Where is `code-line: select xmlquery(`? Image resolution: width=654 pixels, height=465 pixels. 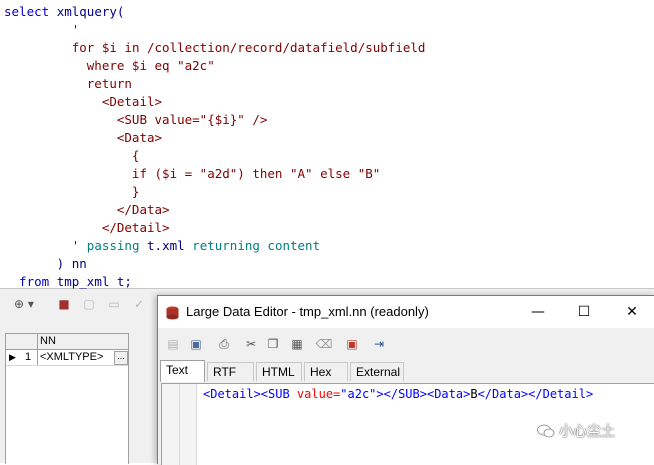 code-line: select xmlquery( is located at coordinates (64, 12).